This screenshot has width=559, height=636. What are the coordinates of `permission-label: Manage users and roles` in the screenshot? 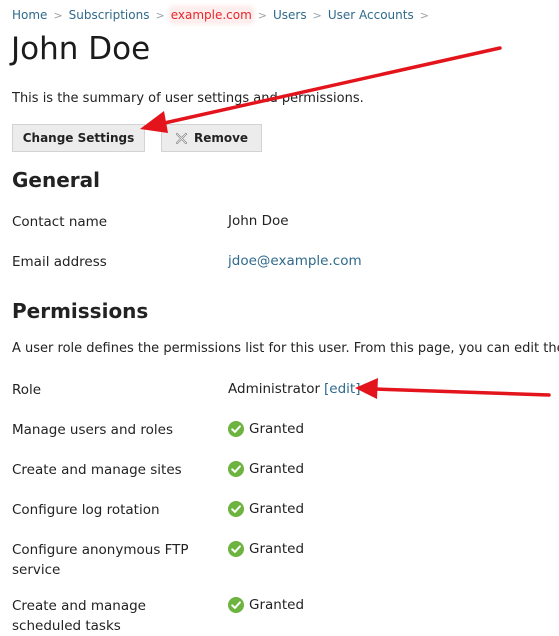 It's located at (92, 430).